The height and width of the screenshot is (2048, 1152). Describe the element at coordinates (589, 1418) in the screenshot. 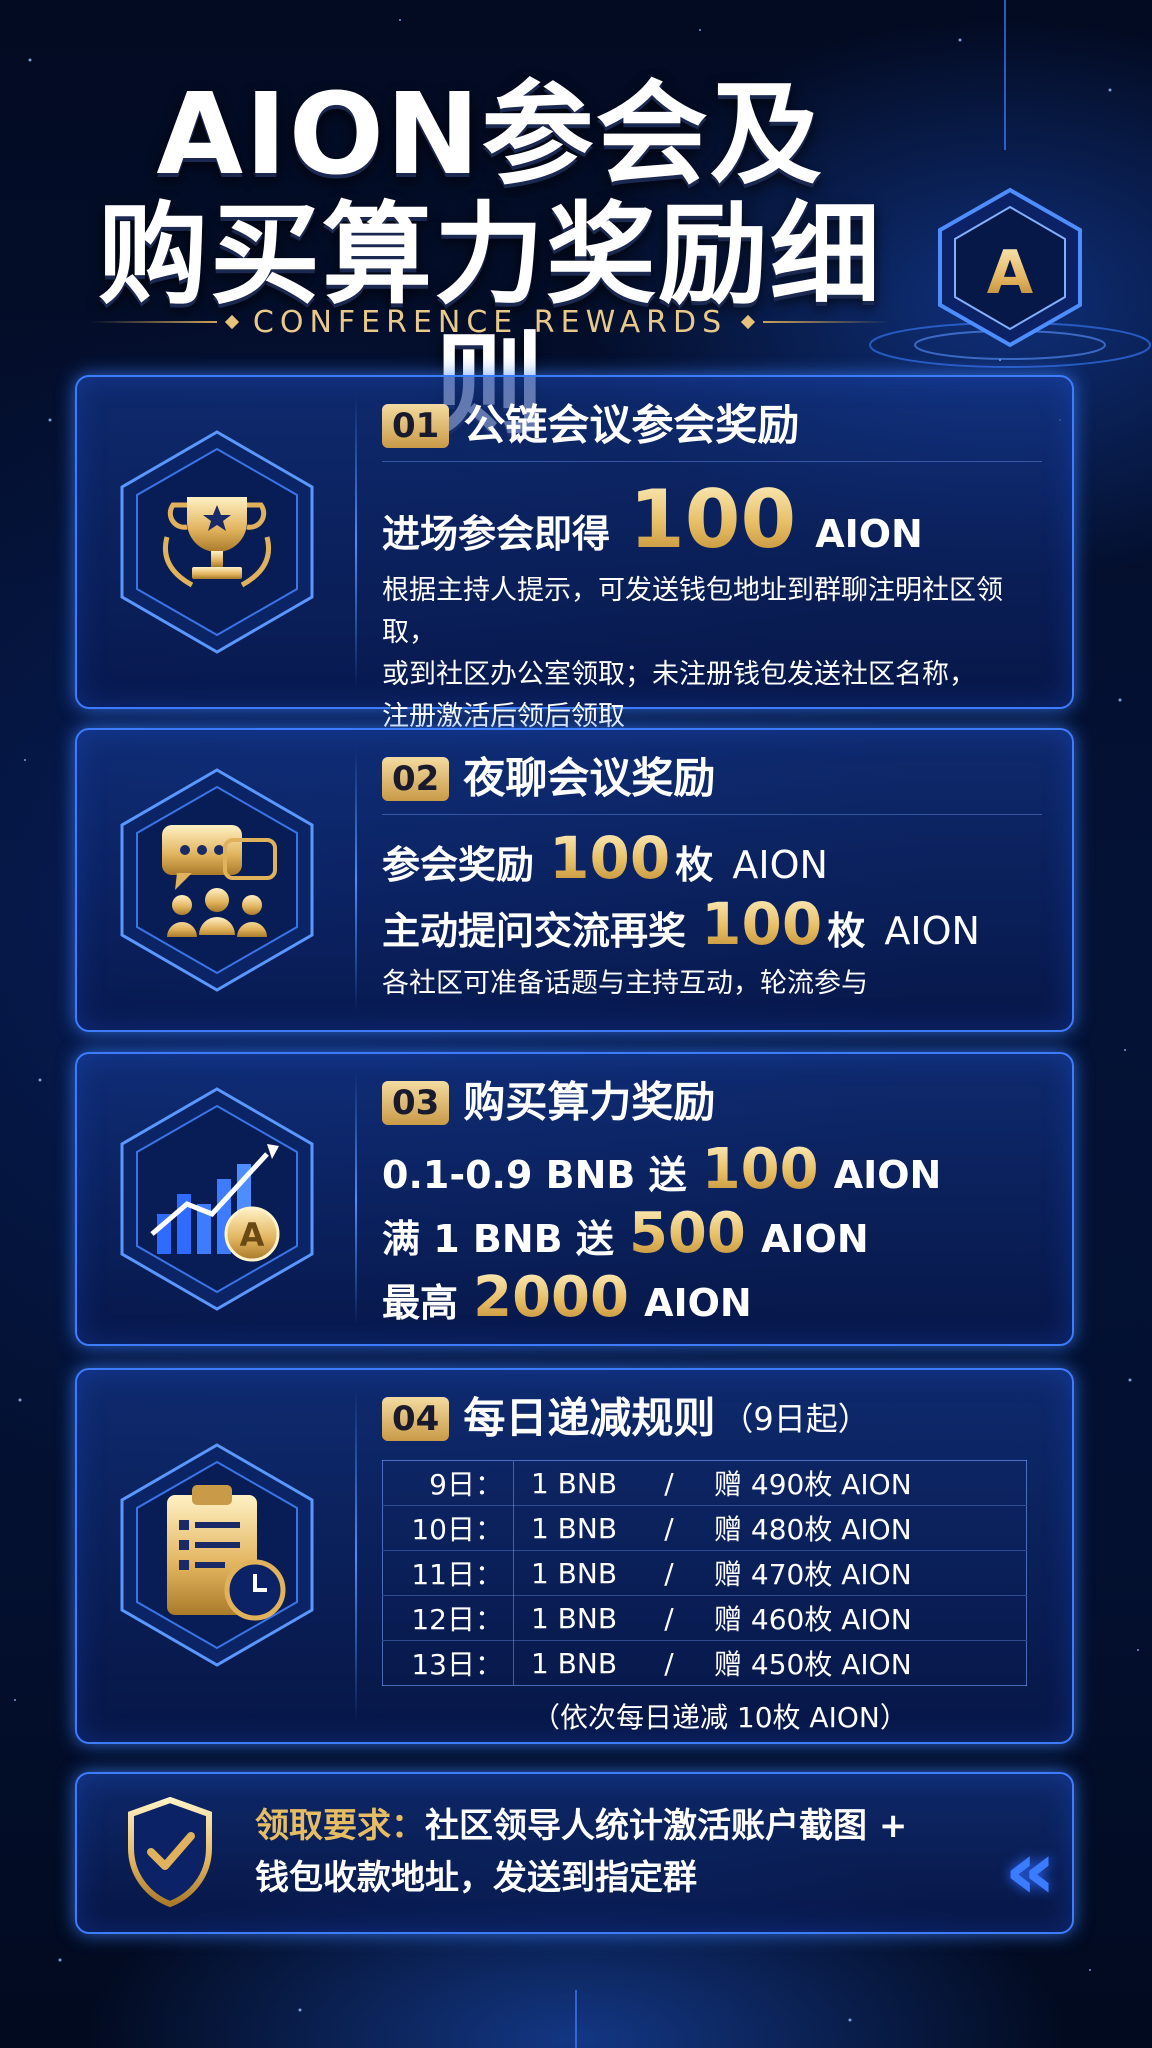

I see `section-title: 每日递减规则` at that location.